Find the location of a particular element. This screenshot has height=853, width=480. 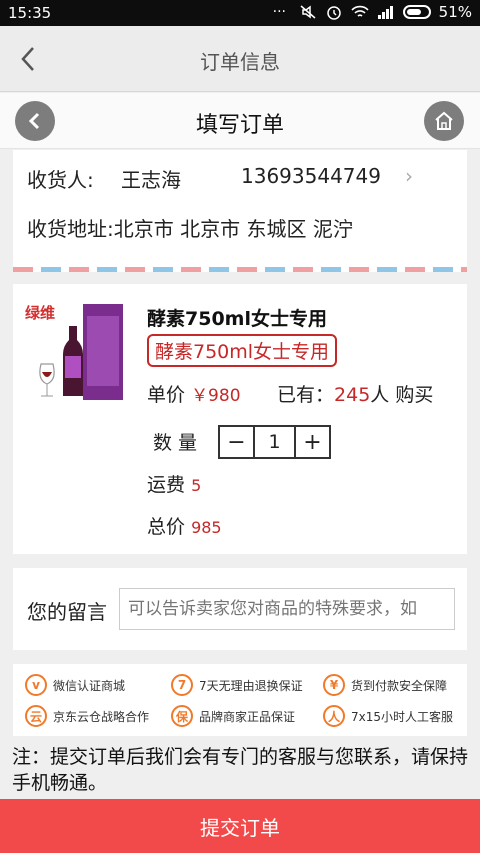

battery-percent: 51% is located at coordinates (455, 12).